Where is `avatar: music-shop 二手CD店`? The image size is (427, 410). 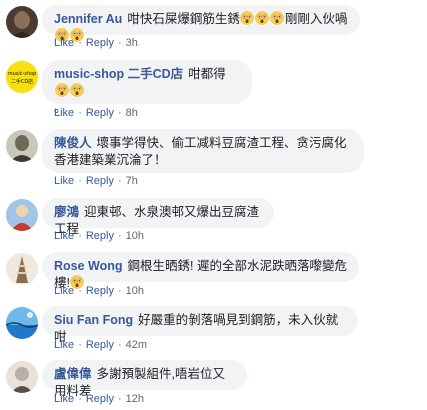
avatar: music-shop 二手CD店 is located at coordinates (22, 77).